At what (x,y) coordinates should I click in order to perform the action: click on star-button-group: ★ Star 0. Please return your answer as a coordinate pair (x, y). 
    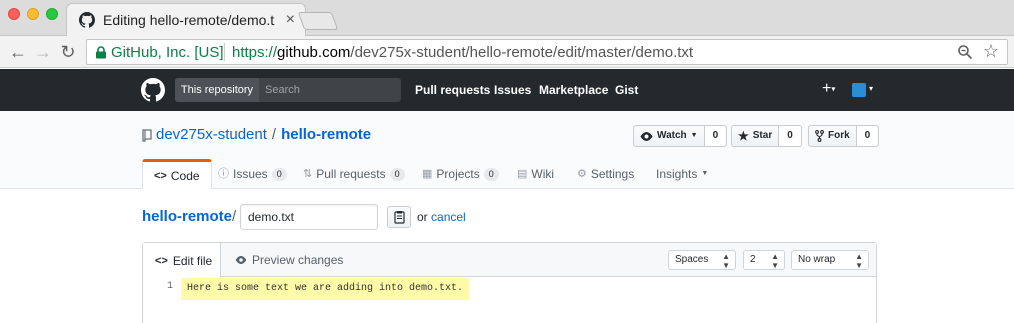
    Looking at the image, I should click on (766, 136).